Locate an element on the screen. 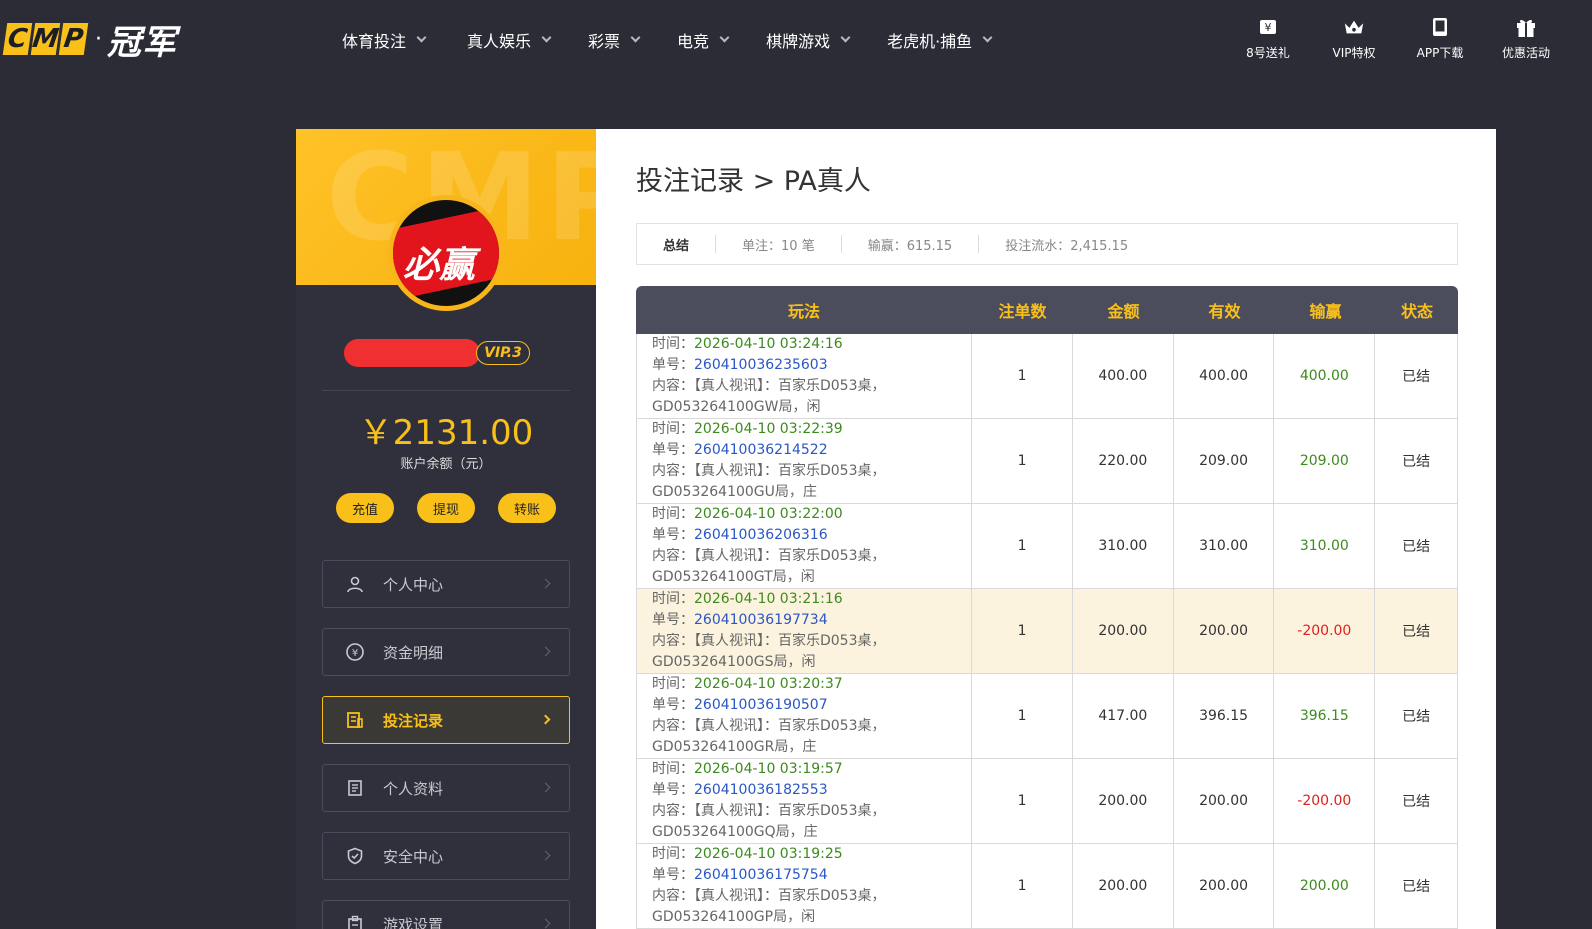  sidebar-item-profile-center: 个人中心 is located at coordinates (446, 584).